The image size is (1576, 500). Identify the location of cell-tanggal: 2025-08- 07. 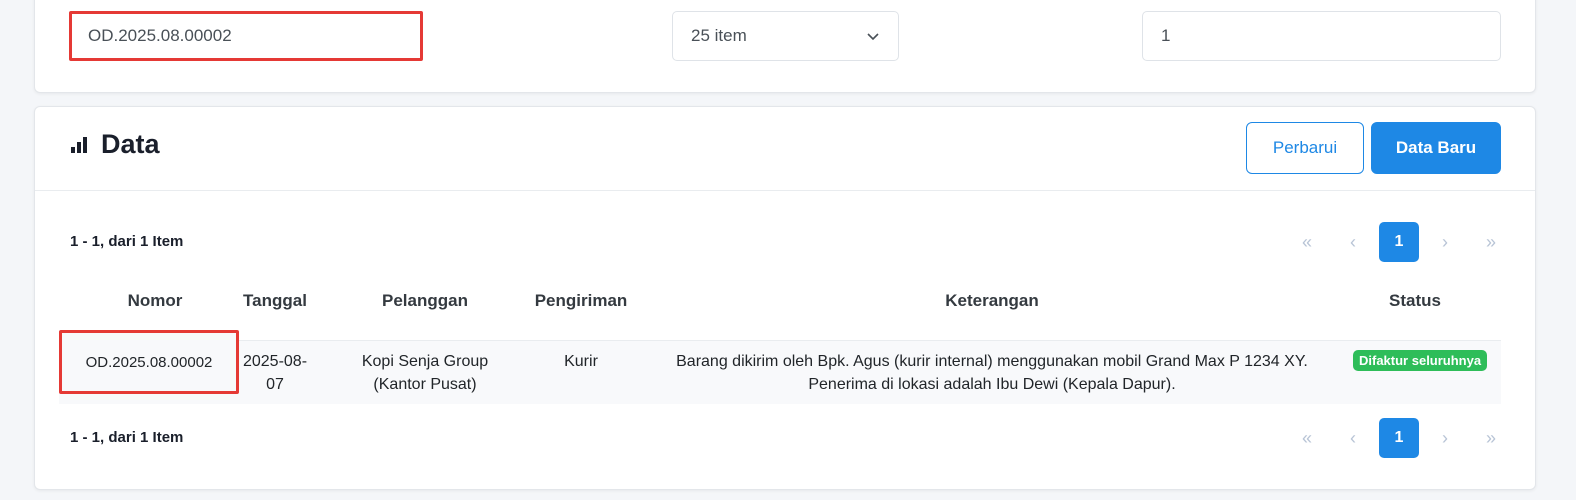
(275, 373).